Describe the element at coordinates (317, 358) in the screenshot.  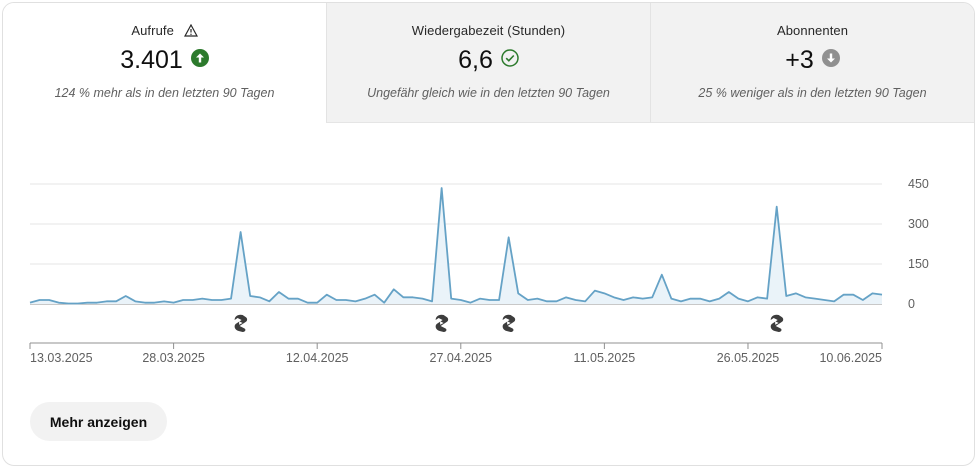
I see `x-tick-label: 12.04.2025` at that location.